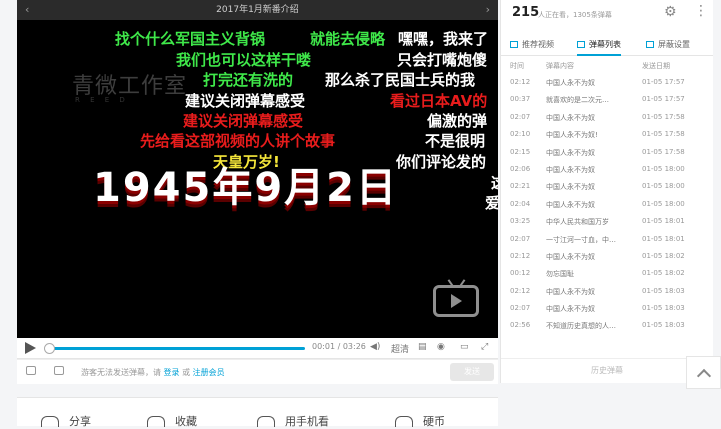  Describe the element at coordinates (441, 162) in the screenshot. I see `danmaku-text: 你们评论发的` at that location.